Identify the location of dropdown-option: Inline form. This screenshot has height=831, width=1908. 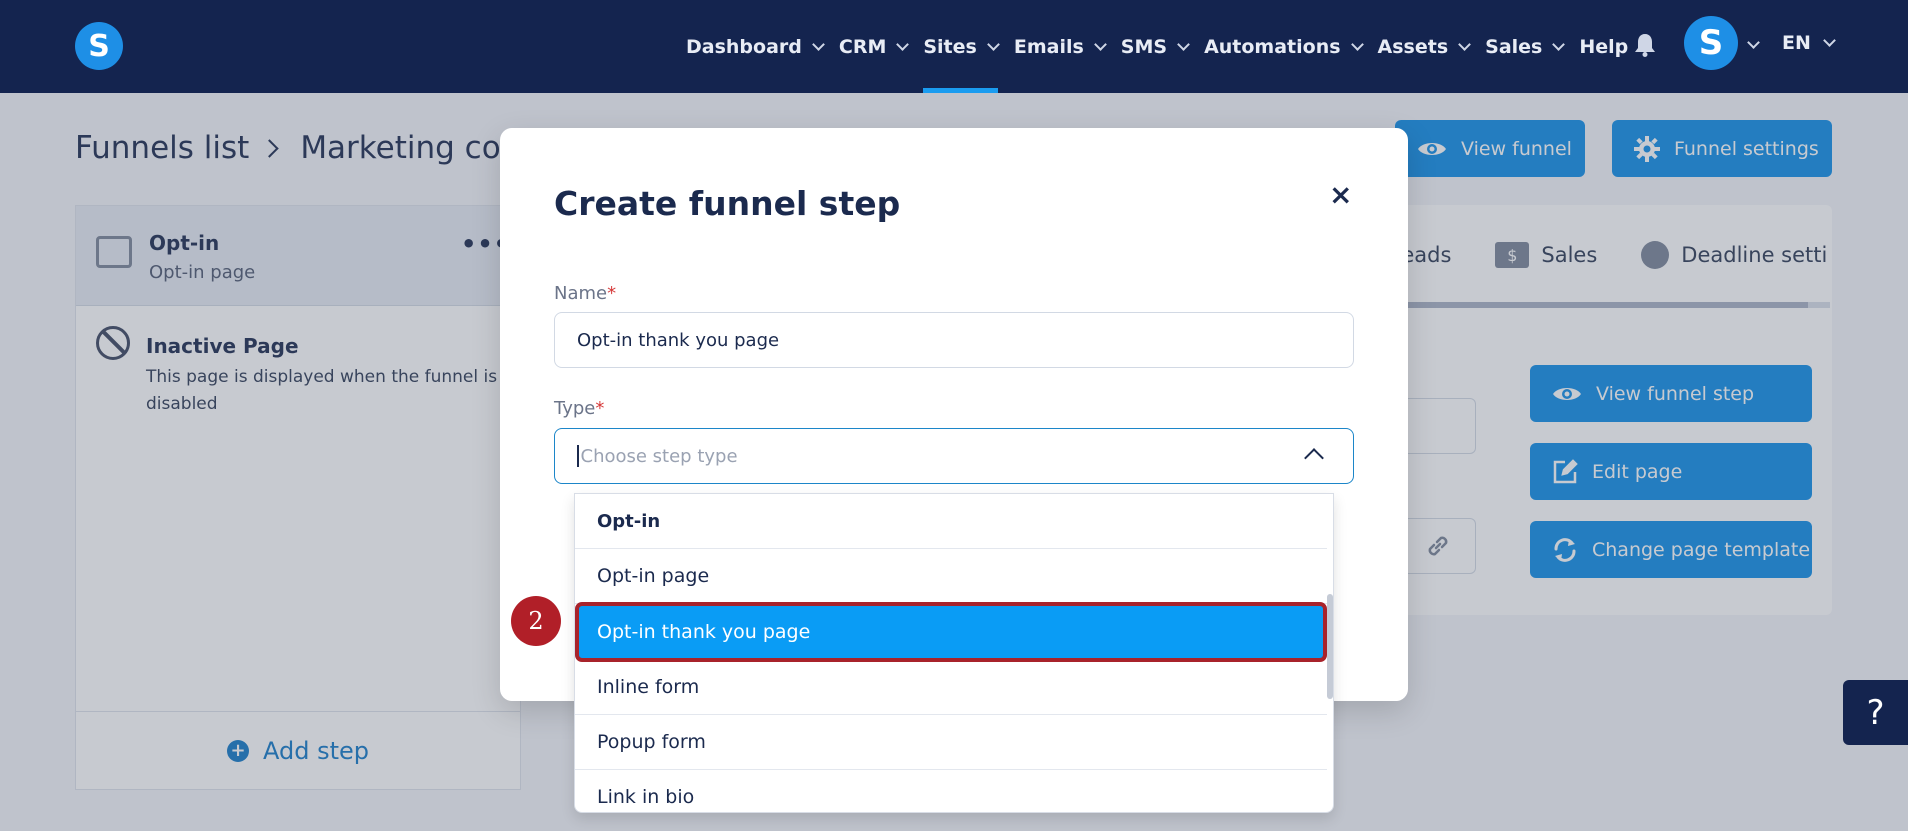
(951, 687).